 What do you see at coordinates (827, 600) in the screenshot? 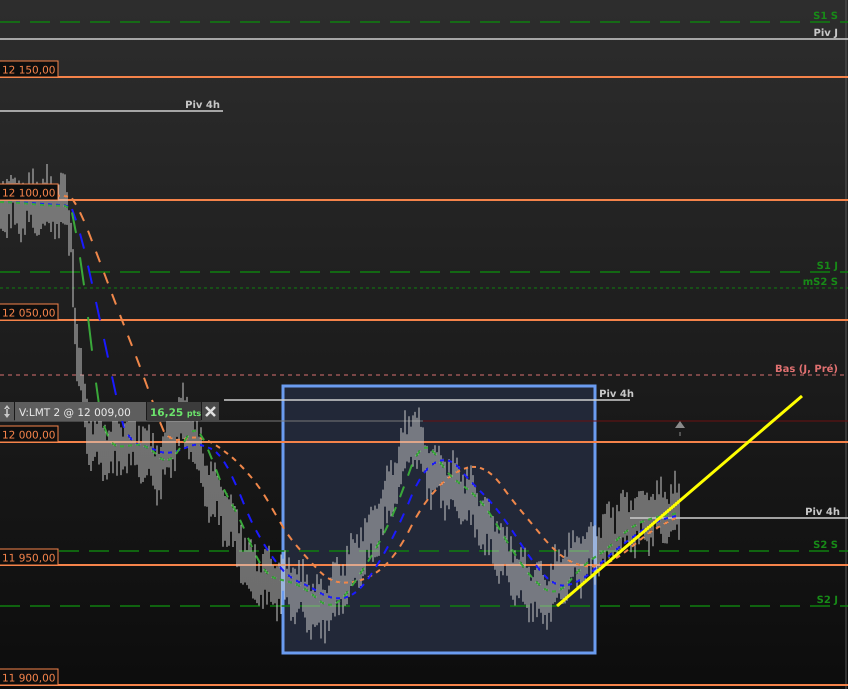
I see `level-label: S2 J` at bounding box center [827, 600].